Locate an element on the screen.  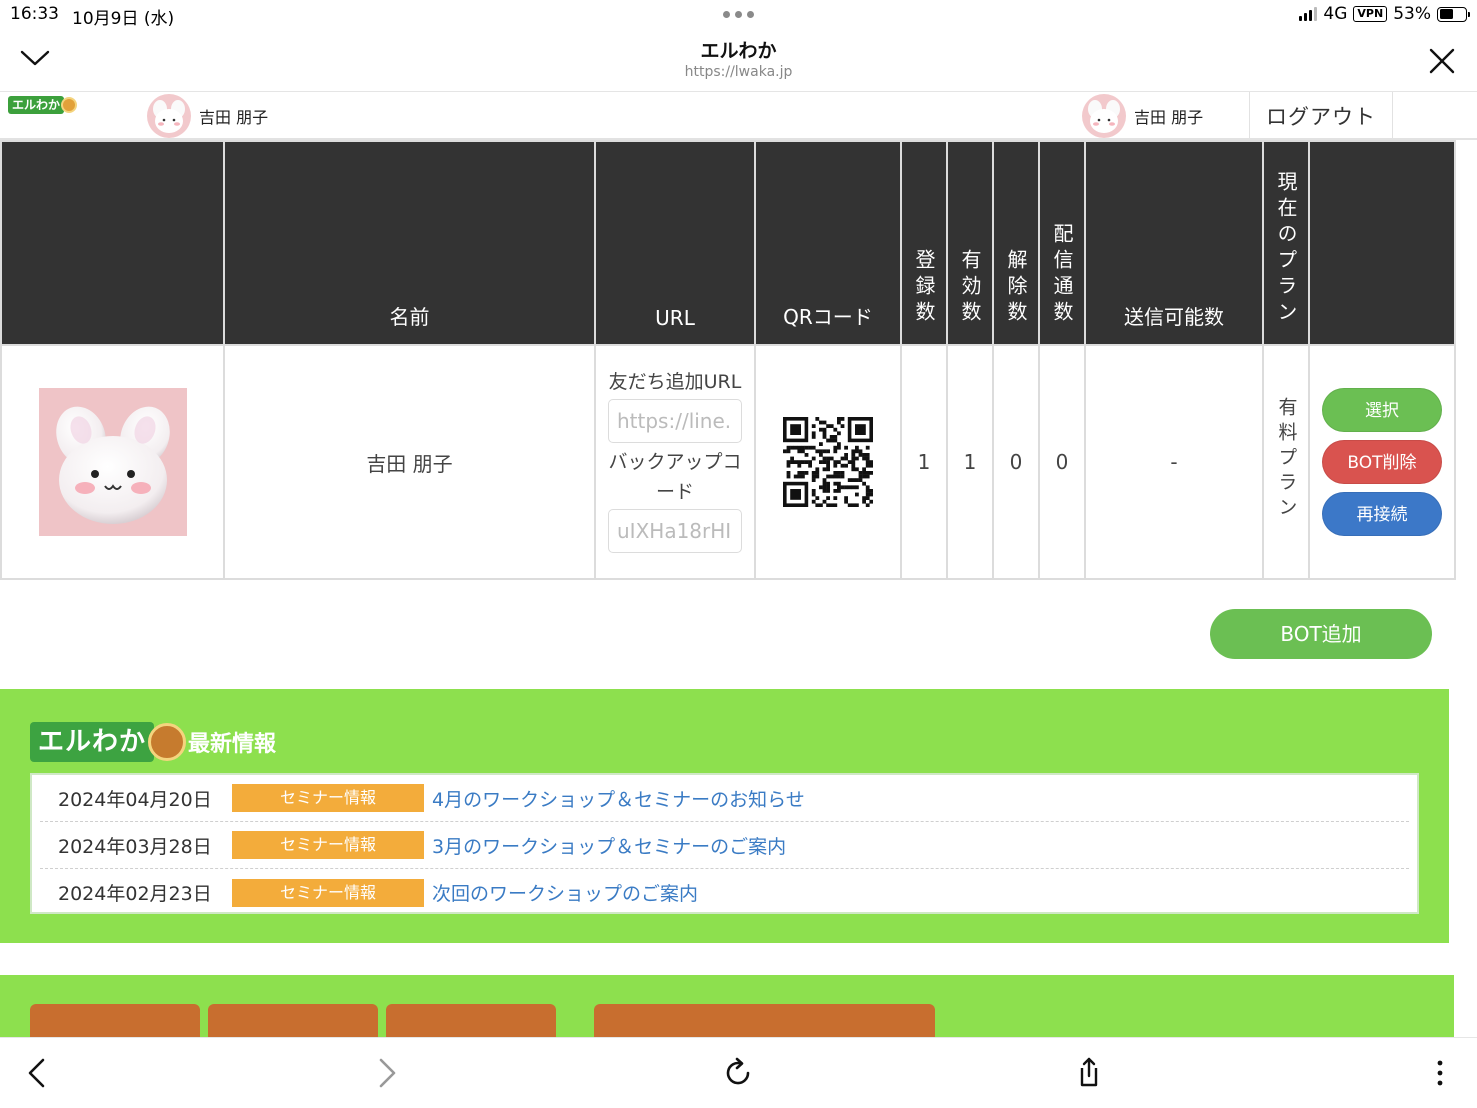
actions-cell: 選択 BOT削除 再接続 is located at coordinates (1382, 462).